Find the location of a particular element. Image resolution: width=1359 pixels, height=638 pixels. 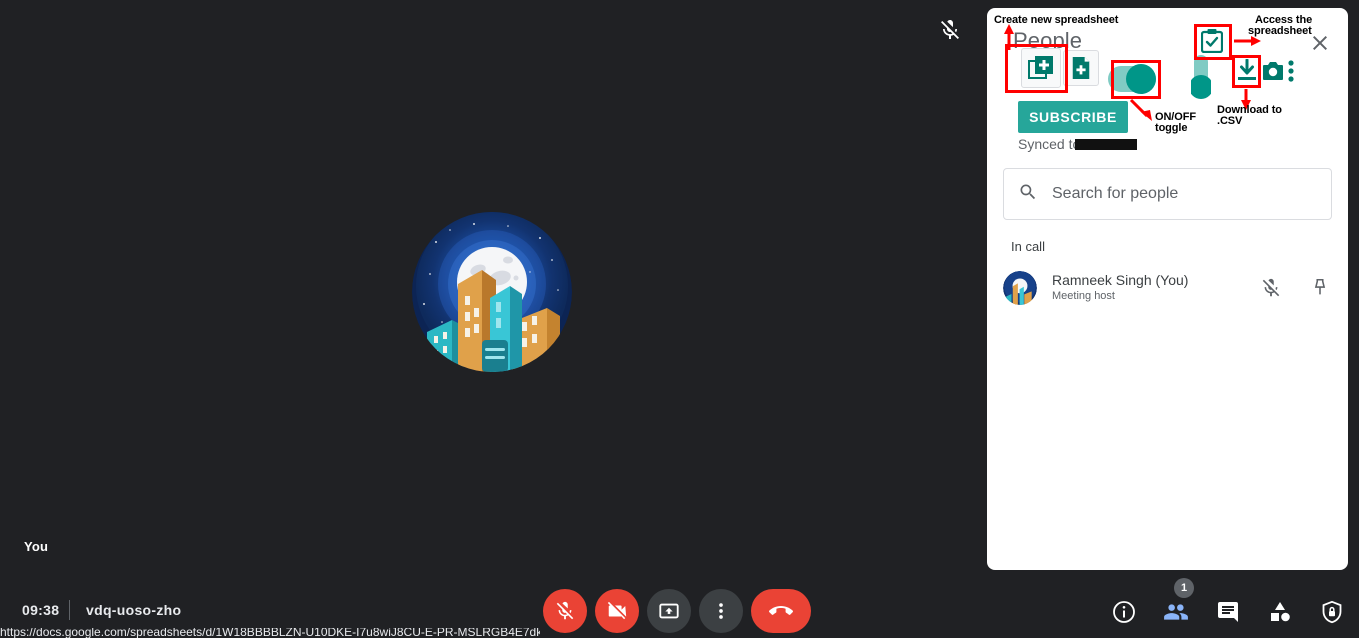

meeting-details-button is located at coordinates (1124, 612).